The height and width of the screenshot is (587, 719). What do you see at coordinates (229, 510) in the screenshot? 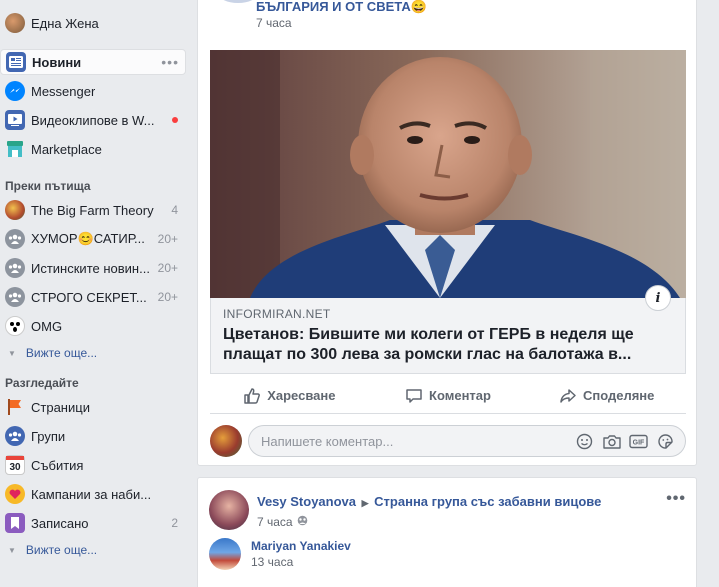
I see `author-avatar` at bounding box center [229, 510].